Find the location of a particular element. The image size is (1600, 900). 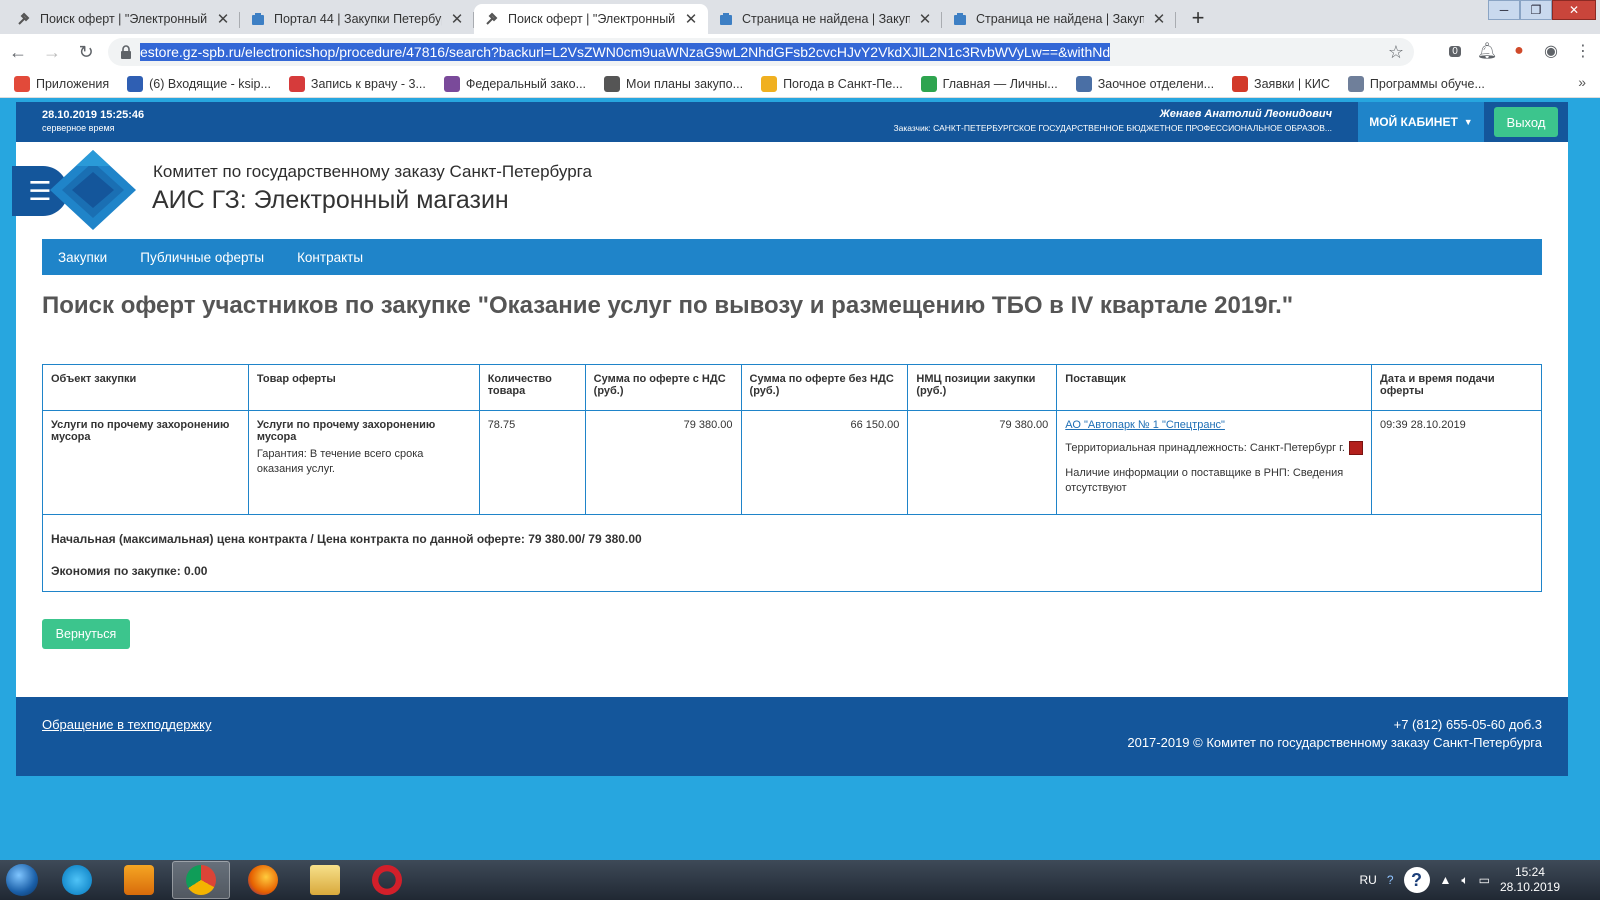

clock: 15:24 28.10.2019 is located at coordinates (1530, 880).